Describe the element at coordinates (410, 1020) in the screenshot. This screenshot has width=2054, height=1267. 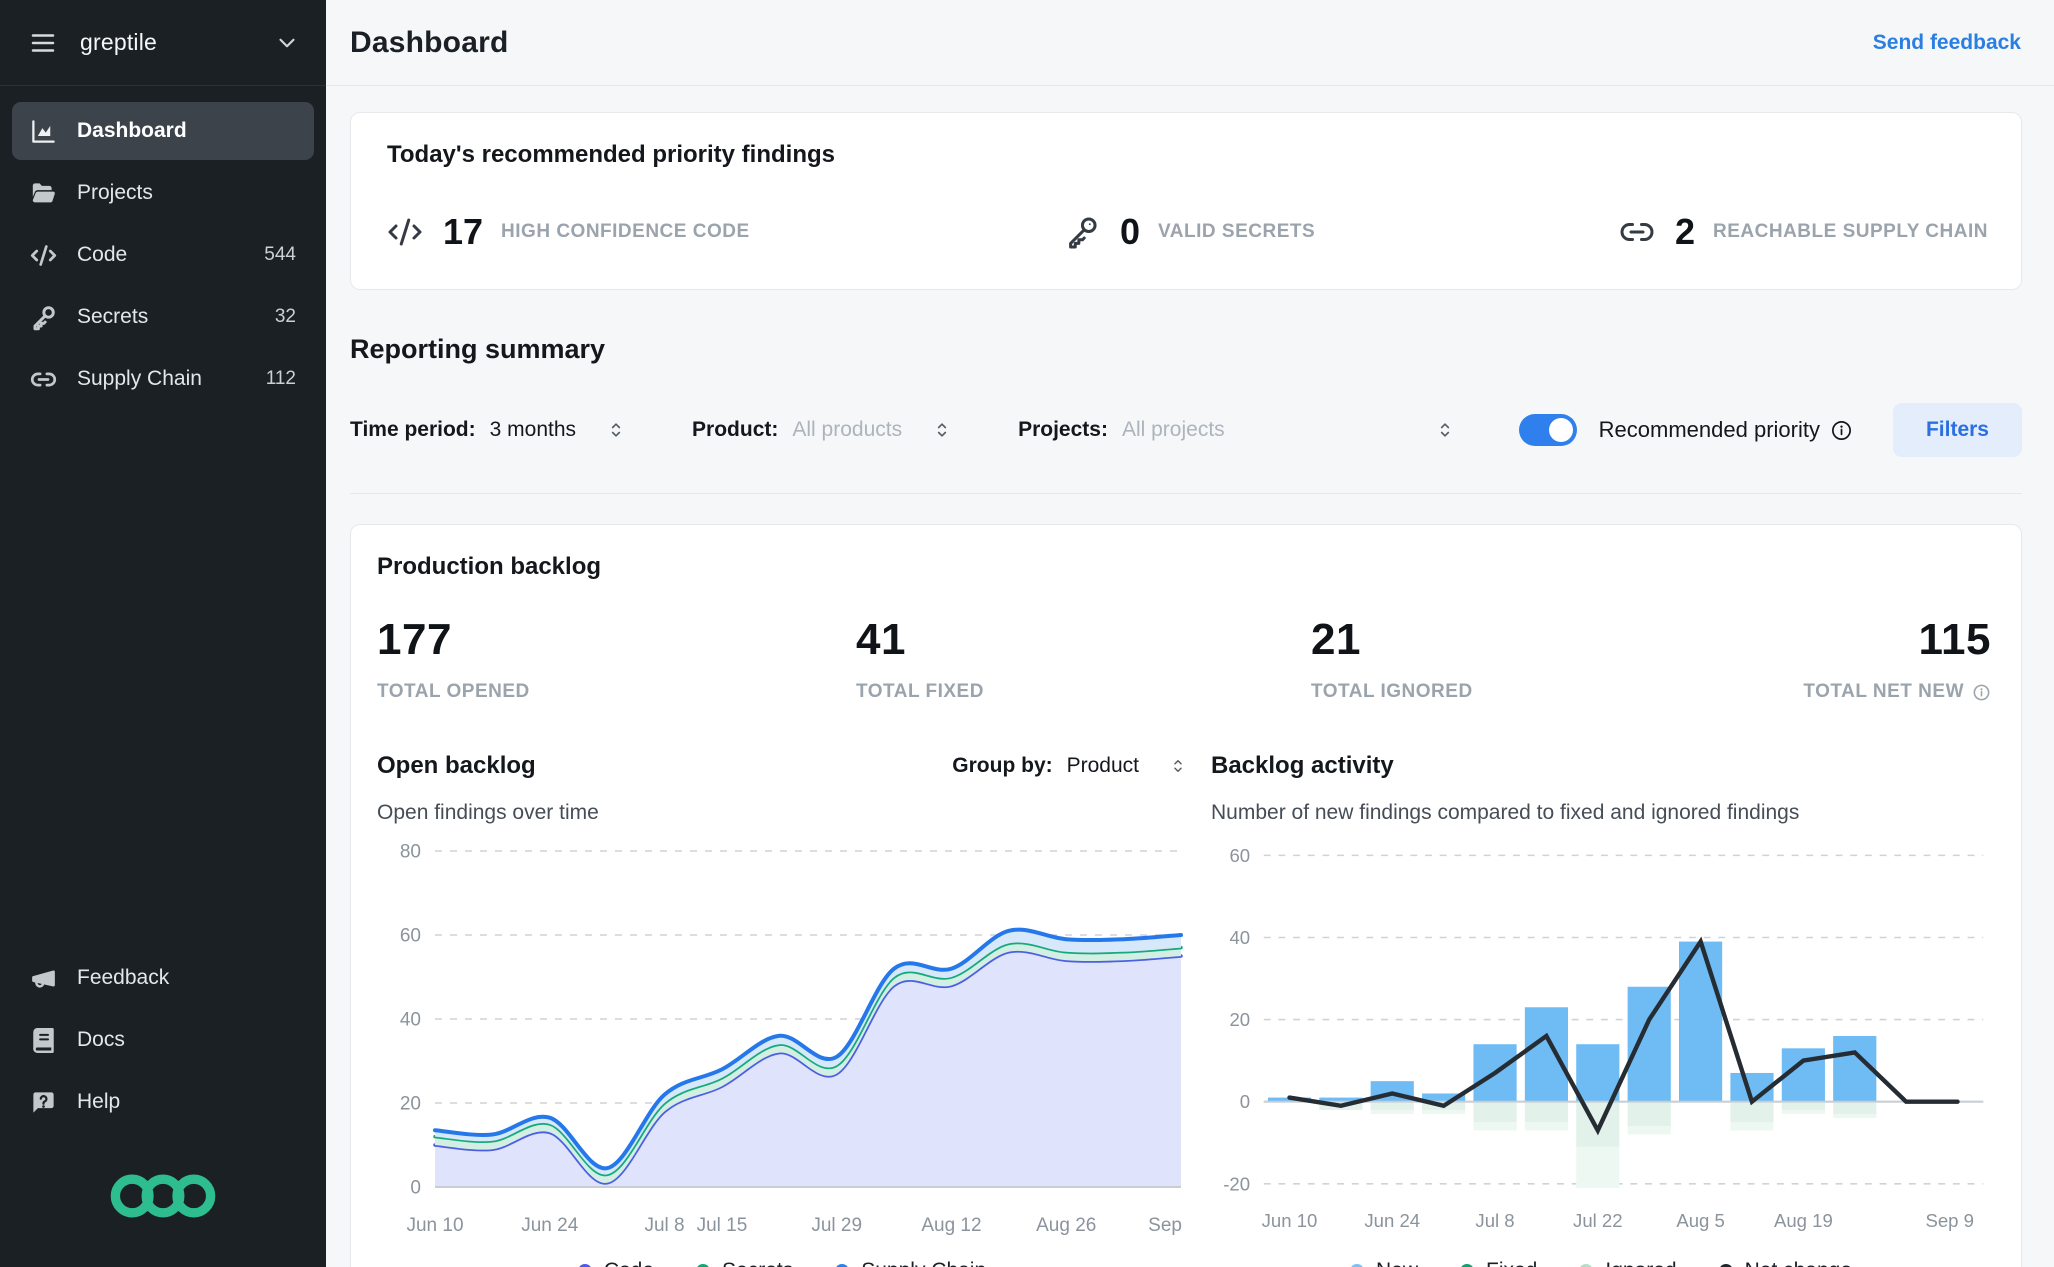
I see `y-axis-label: 40` at that location.